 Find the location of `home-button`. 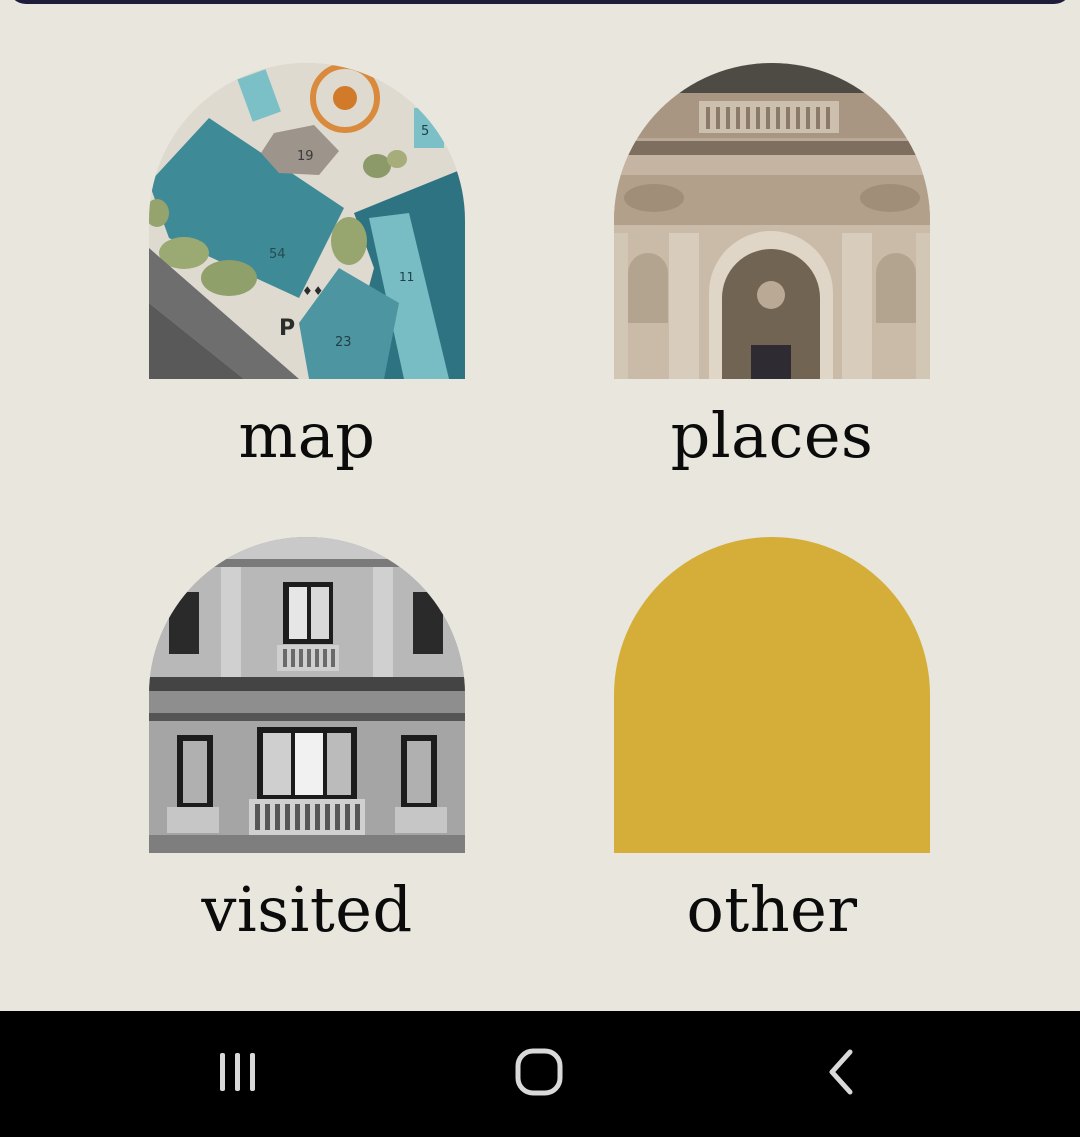

home-button is located at coordinates (539, 1074).